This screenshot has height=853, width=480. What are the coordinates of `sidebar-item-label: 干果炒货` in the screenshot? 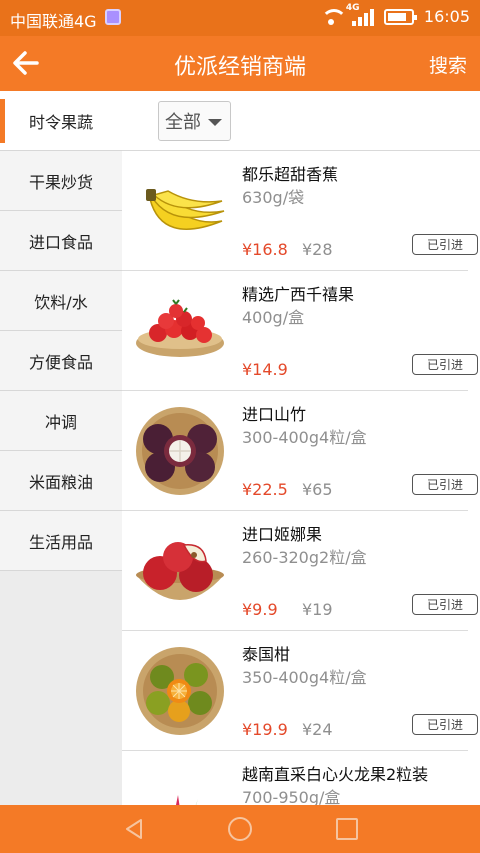 It's located at (60, 182).